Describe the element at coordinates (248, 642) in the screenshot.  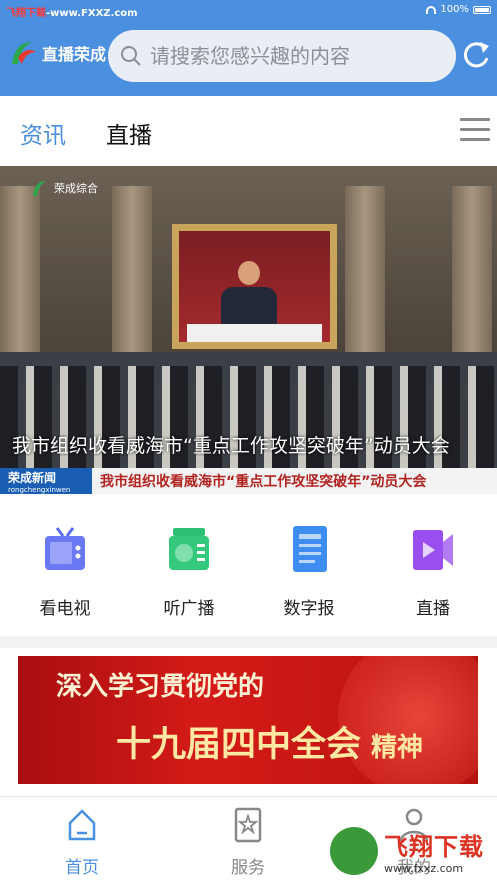
I see `section-divider` at that location.